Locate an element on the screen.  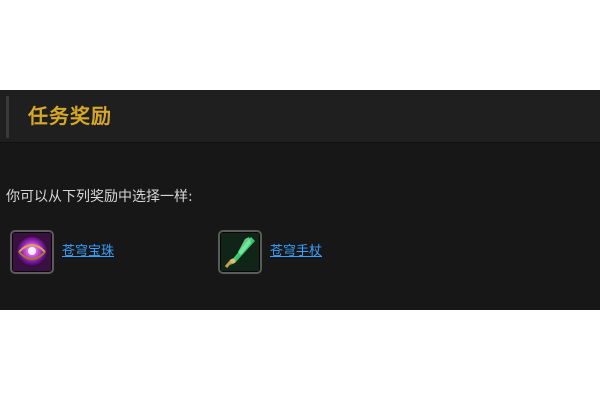
reward-link-orb: 苍穹宝珠 is located at coordinates (88, 252).